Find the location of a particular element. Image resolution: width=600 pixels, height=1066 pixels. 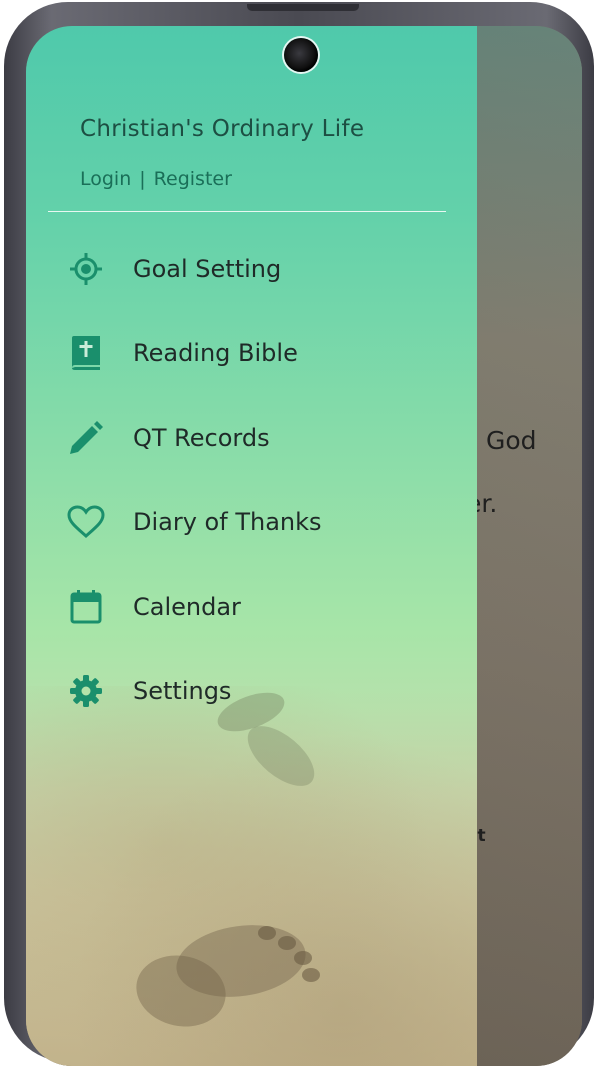

target-icon is located at coordinates (86, 269).